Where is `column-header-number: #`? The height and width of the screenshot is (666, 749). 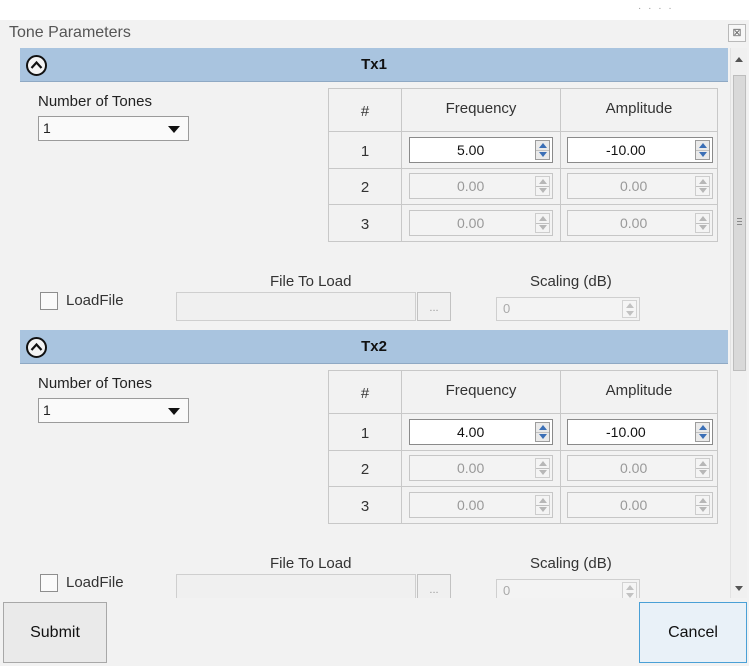
column-header-number: # is located at coordinates (365, 392).